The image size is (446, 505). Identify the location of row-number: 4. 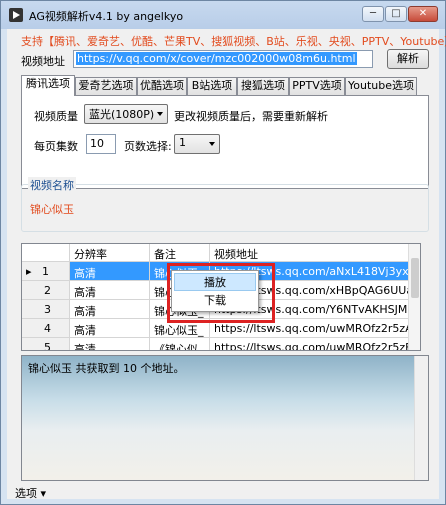
(46, 328).